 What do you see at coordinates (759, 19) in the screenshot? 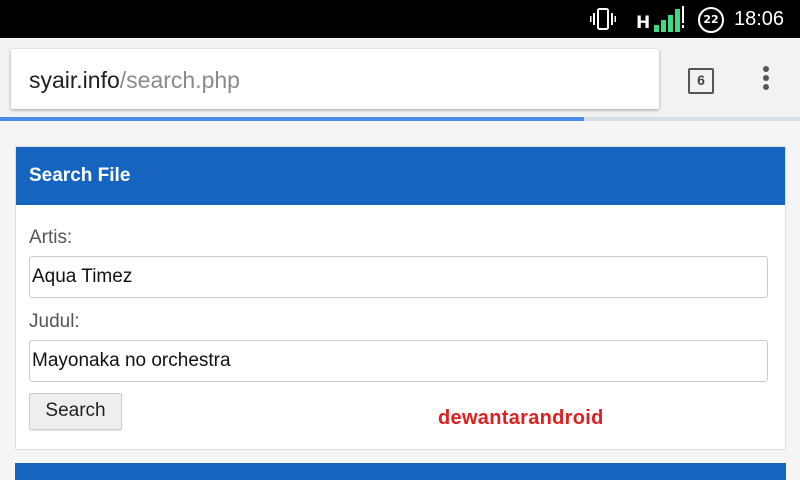
I see `status-clock: 18:06` at bounding box center [759, 19].